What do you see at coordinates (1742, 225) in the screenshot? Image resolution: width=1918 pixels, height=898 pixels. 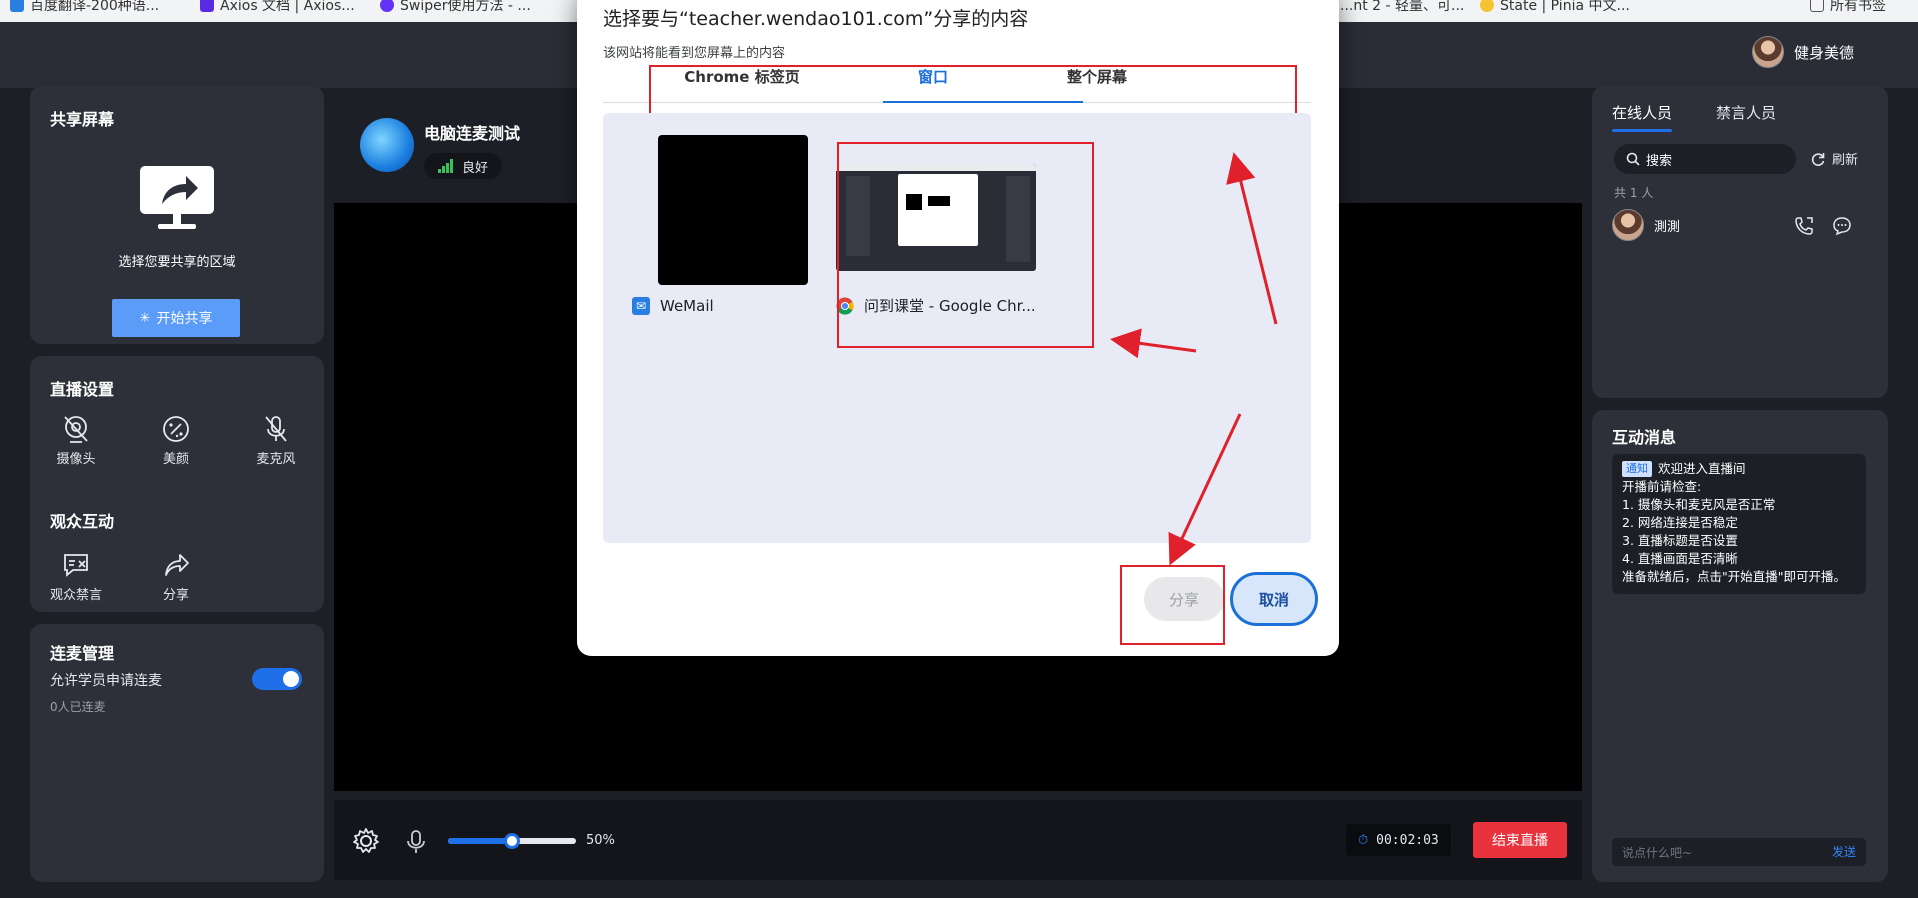 I see `list-item: 測測` at bounding box center [1742, 225].